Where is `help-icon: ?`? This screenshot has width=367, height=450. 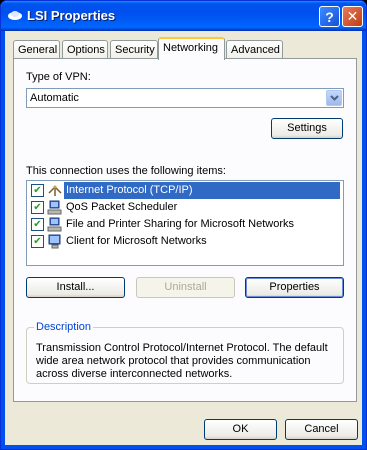 help-icon: ? is located at coordinates (329, 16).